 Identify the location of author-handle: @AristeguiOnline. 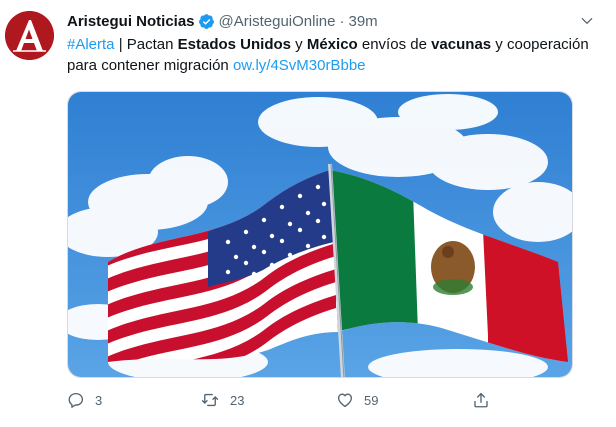
(277, 21).